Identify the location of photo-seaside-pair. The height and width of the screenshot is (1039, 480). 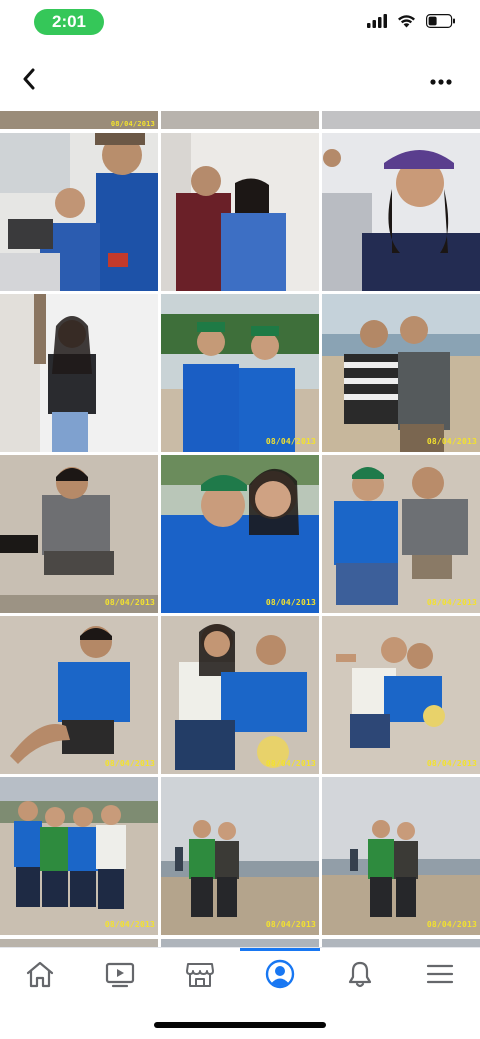
(401, 373).